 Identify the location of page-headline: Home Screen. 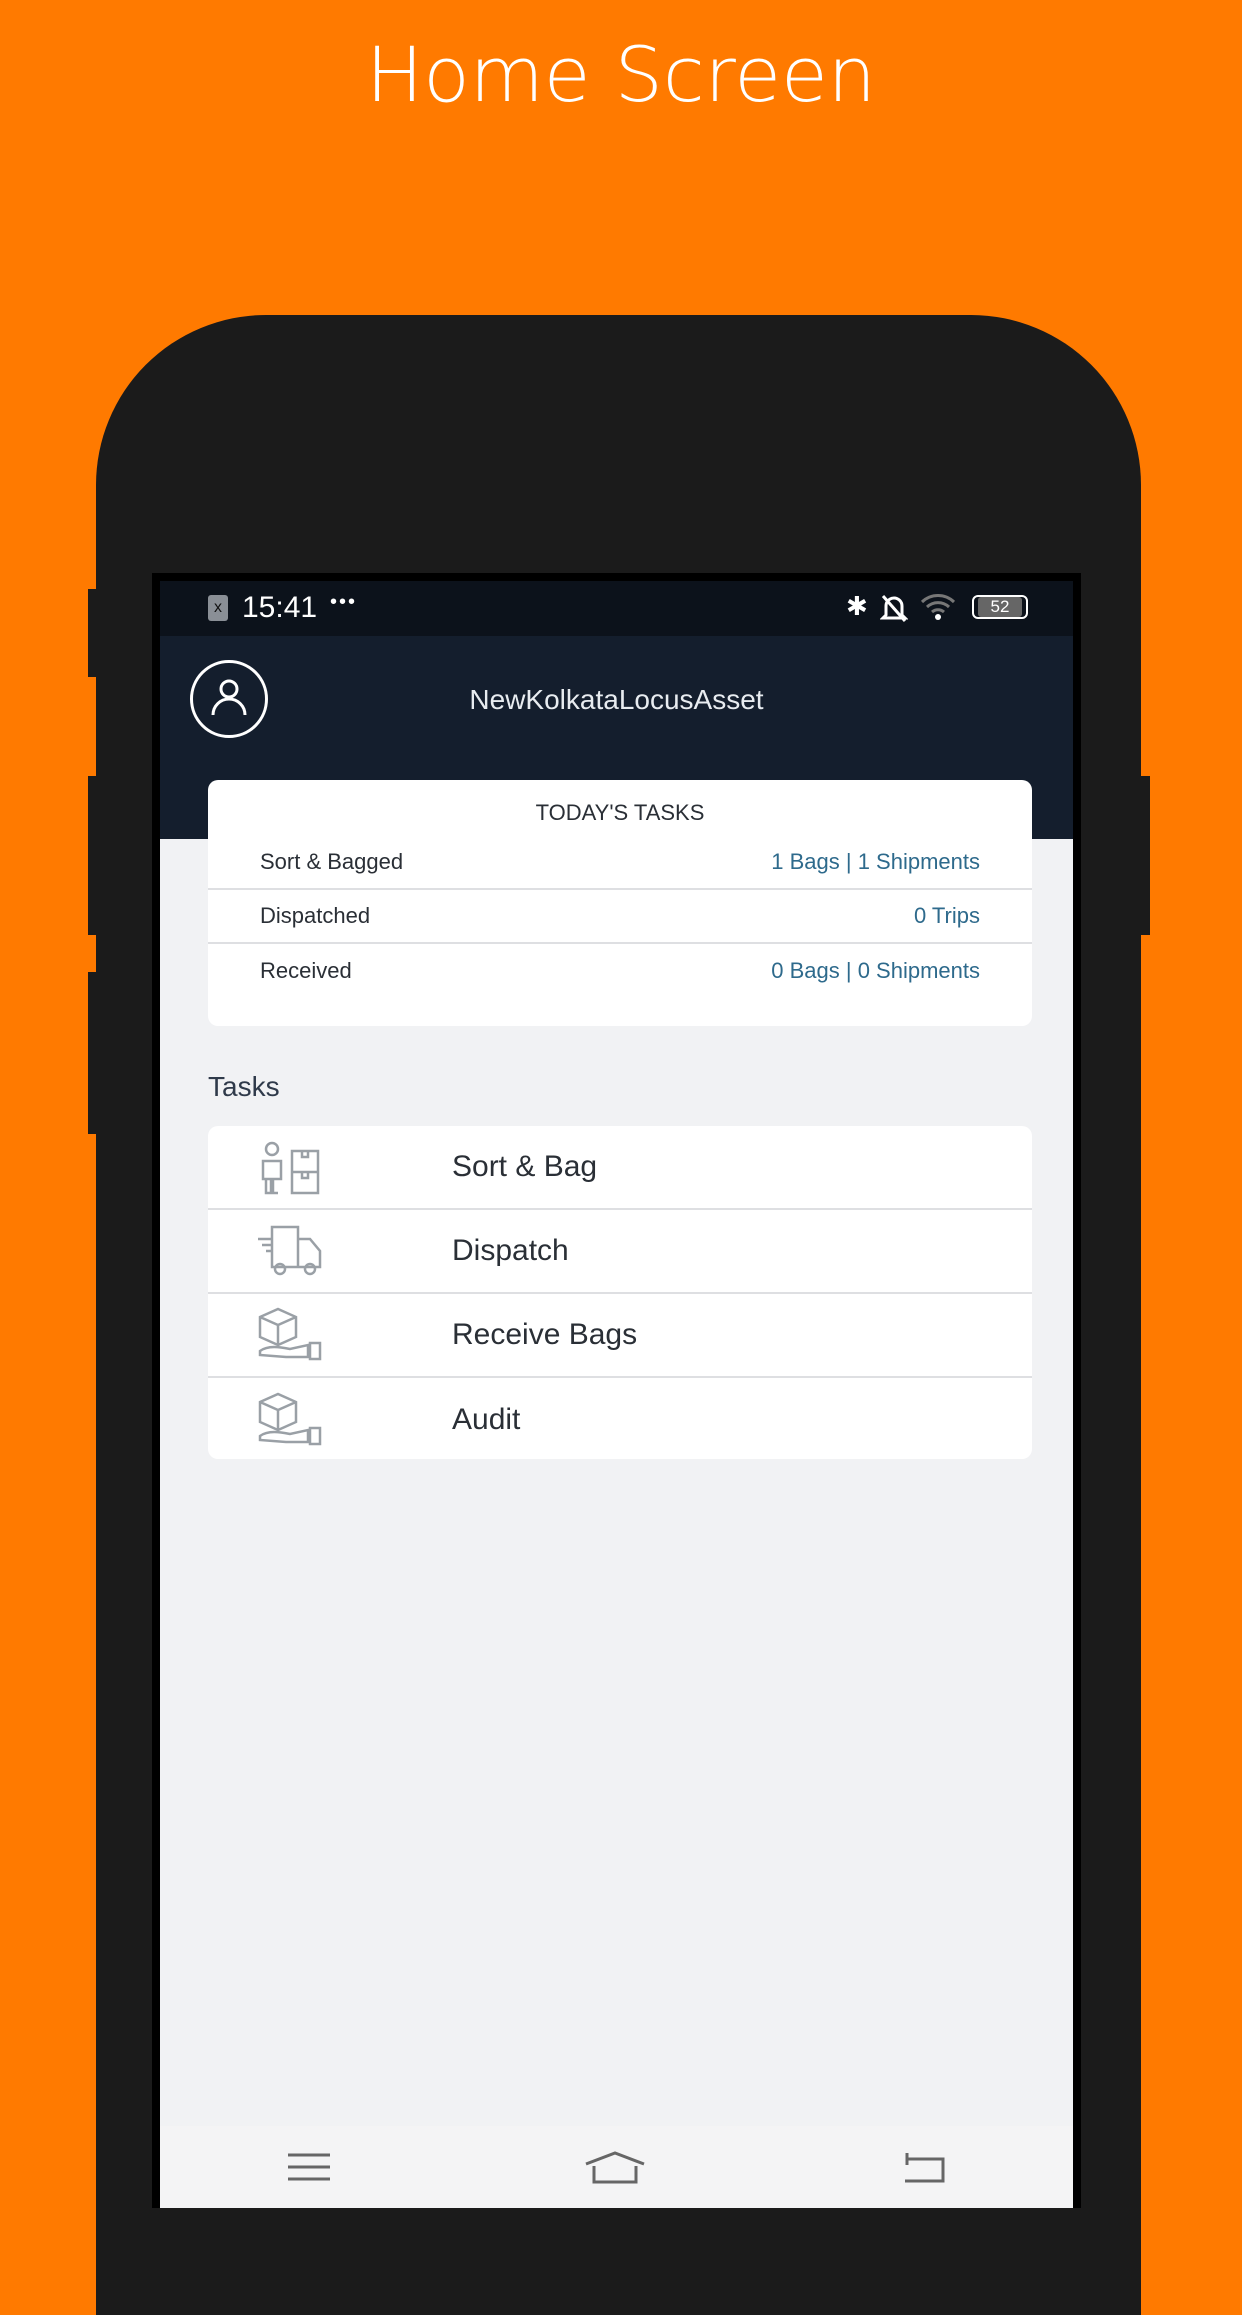
(621, 74).